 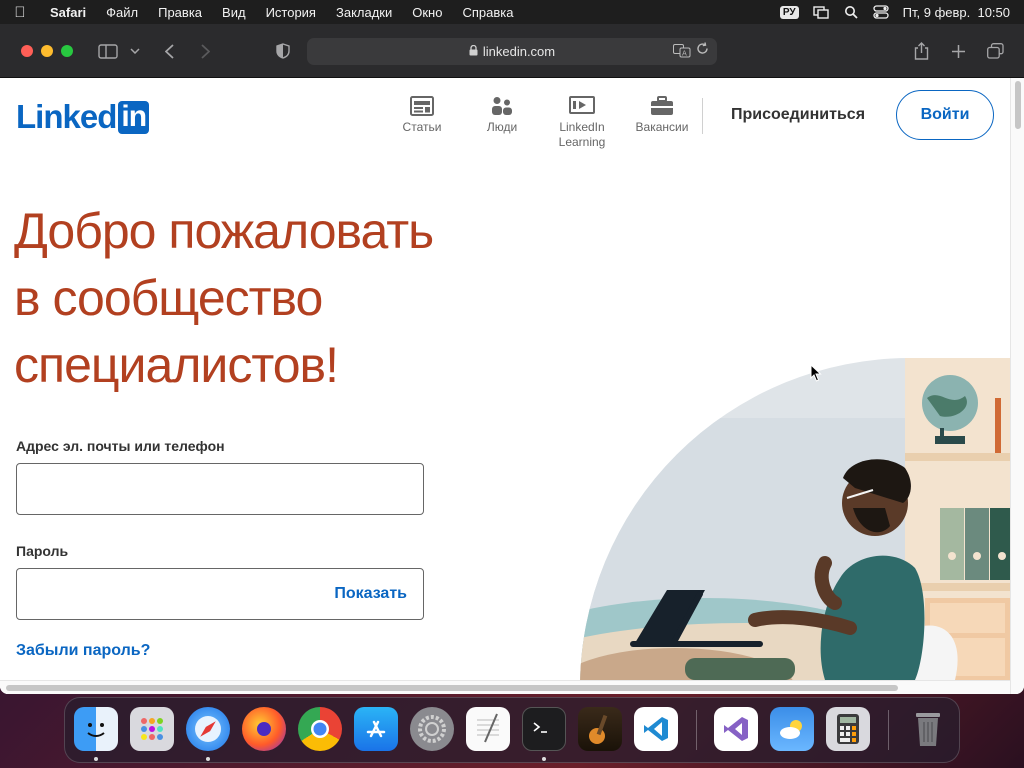 I want to click on launchpad-icon, so click(x=152, y=729).